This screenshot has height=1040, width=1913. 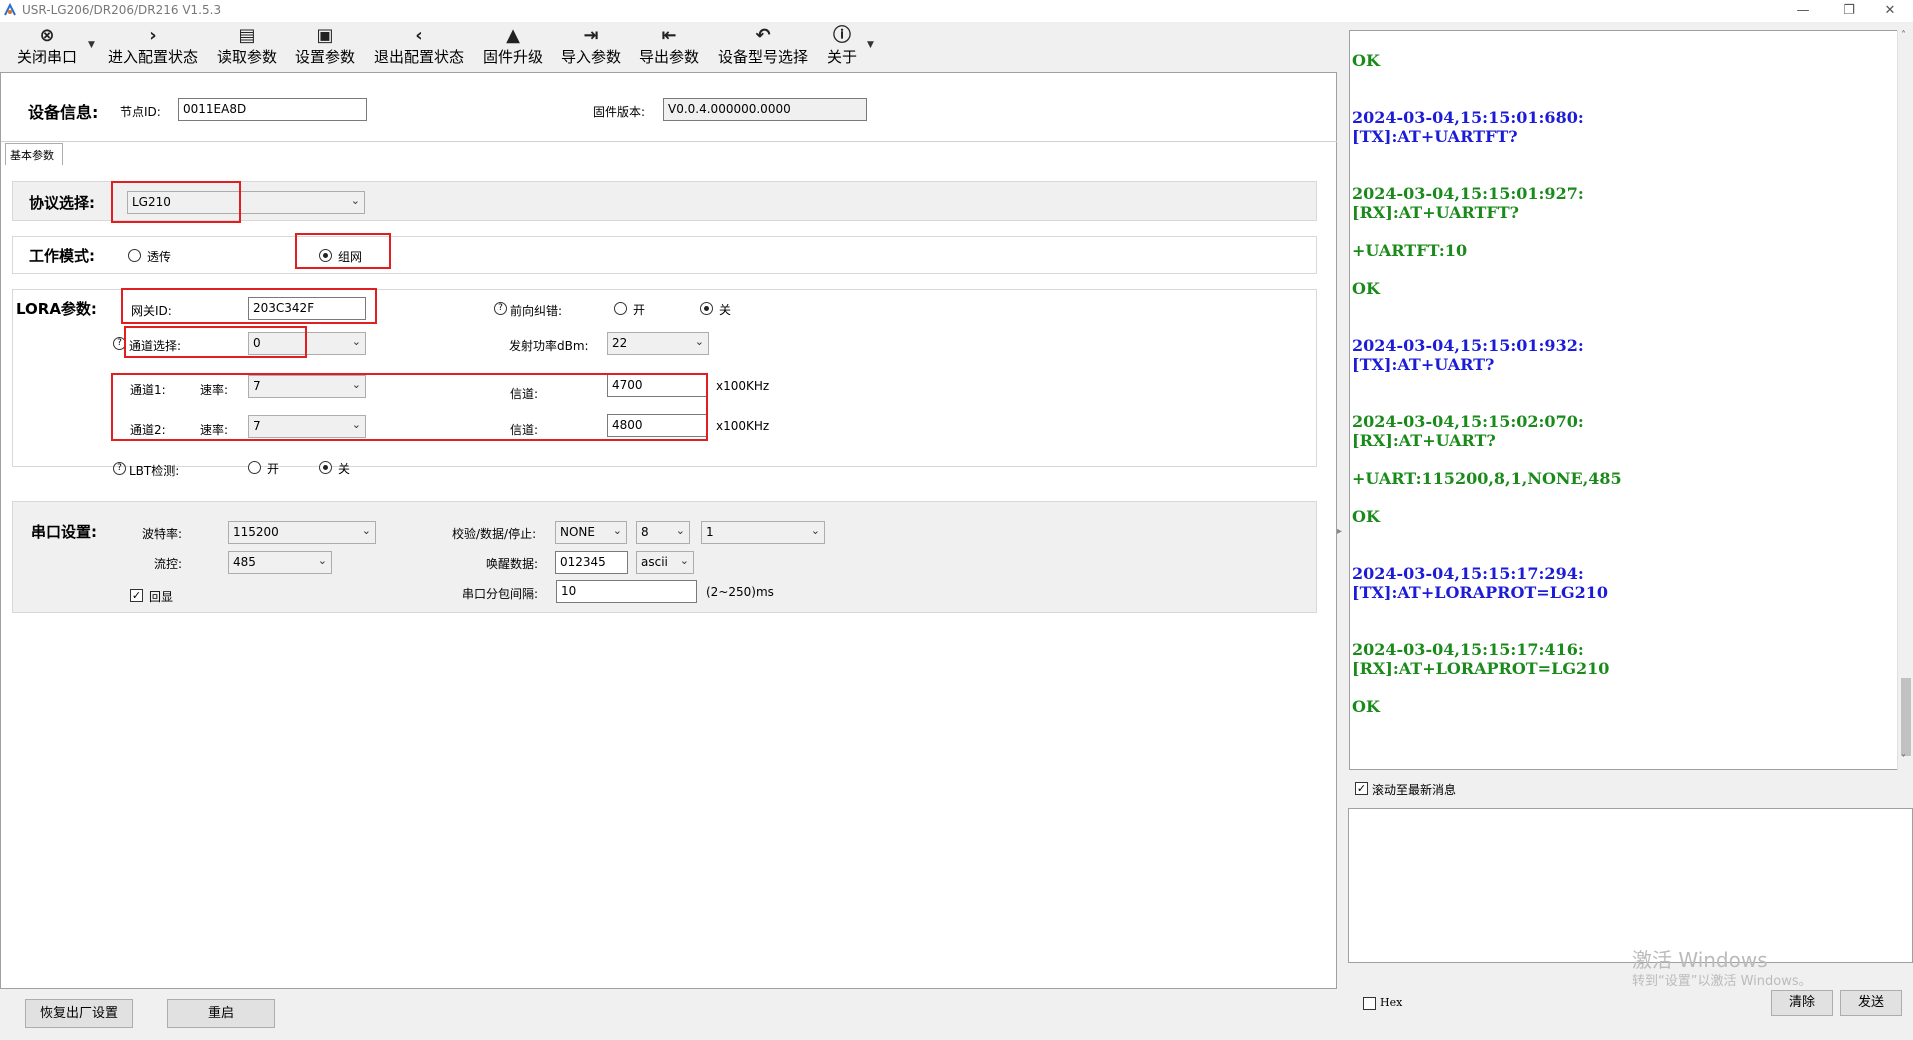 What do you see at coordinates (1468, 117) in the screenshot?
I see `log-line: 2024-03-04,15:15:01:680:` at bounding box center [1468, 117].